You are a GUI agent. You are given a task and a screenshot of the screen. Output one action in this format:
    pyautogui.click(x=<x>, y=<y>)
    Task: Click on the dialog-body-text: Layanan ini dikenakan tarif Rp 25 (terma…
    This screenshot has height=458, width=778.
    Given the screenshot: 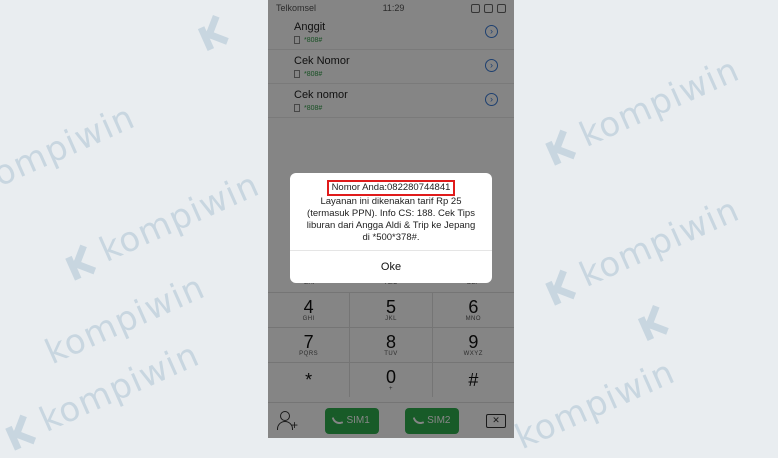 What is the action you would take?
    pyautogui.click(x=391, y=219)
    